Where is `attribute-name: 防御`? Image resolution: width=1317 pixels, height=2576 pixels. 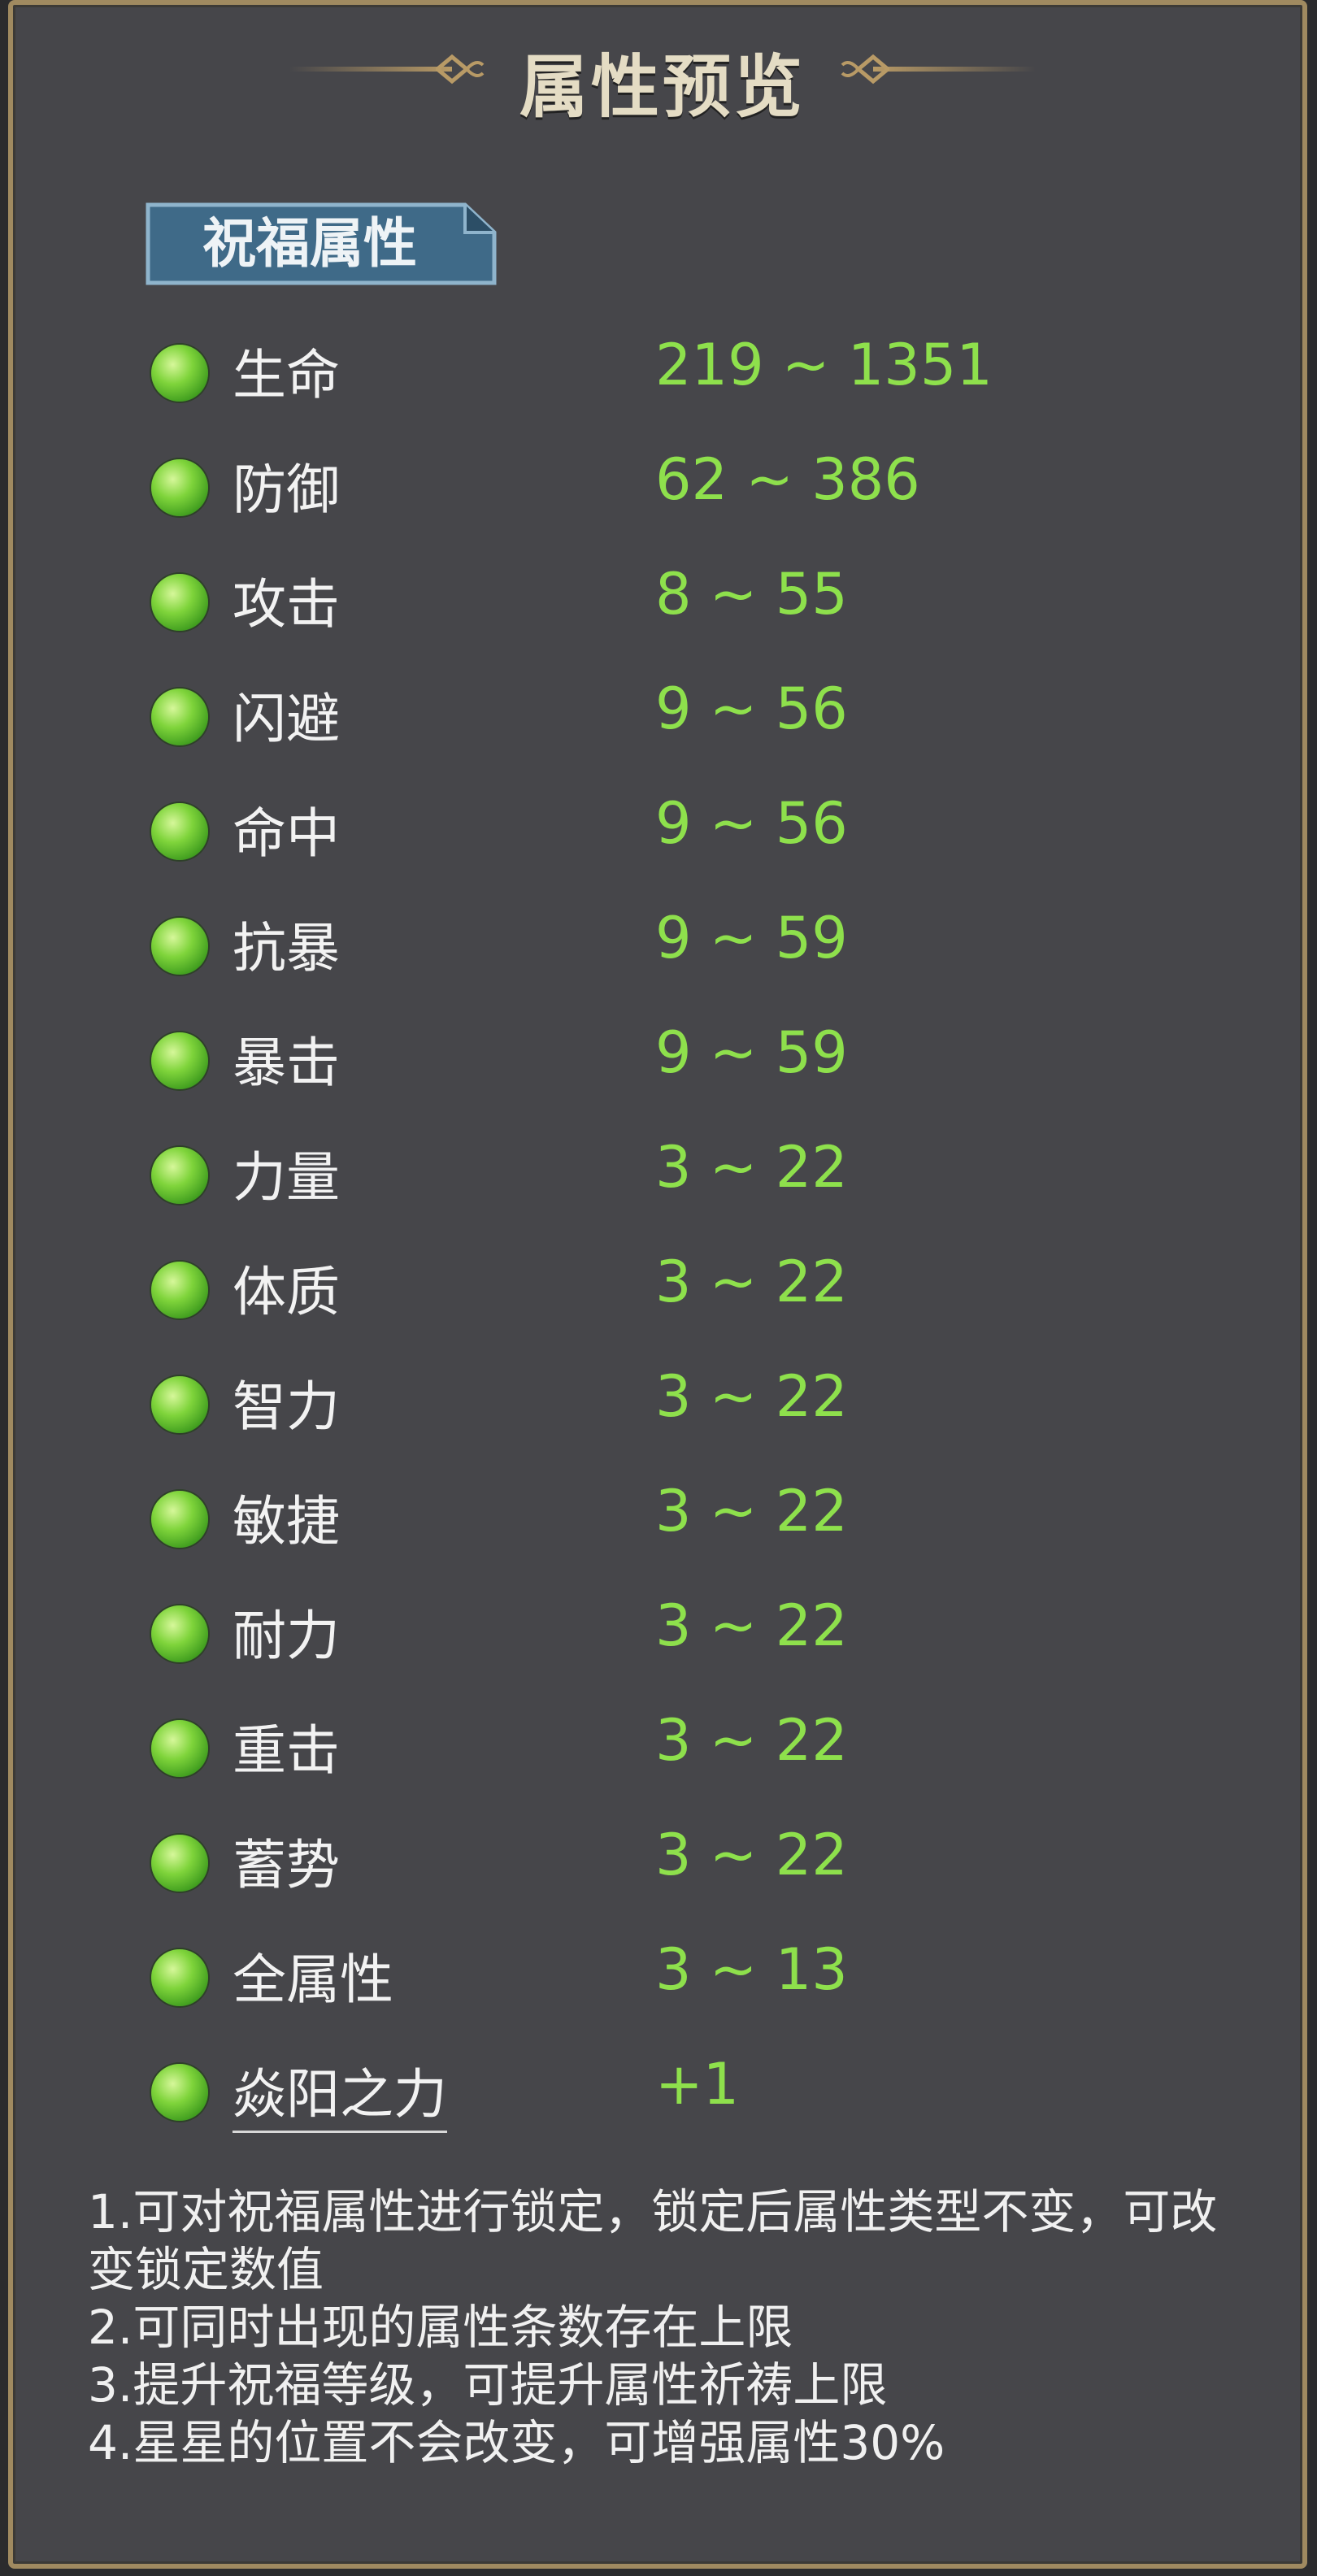
attribute-name: 防御 is located at coordinates (287, 489).